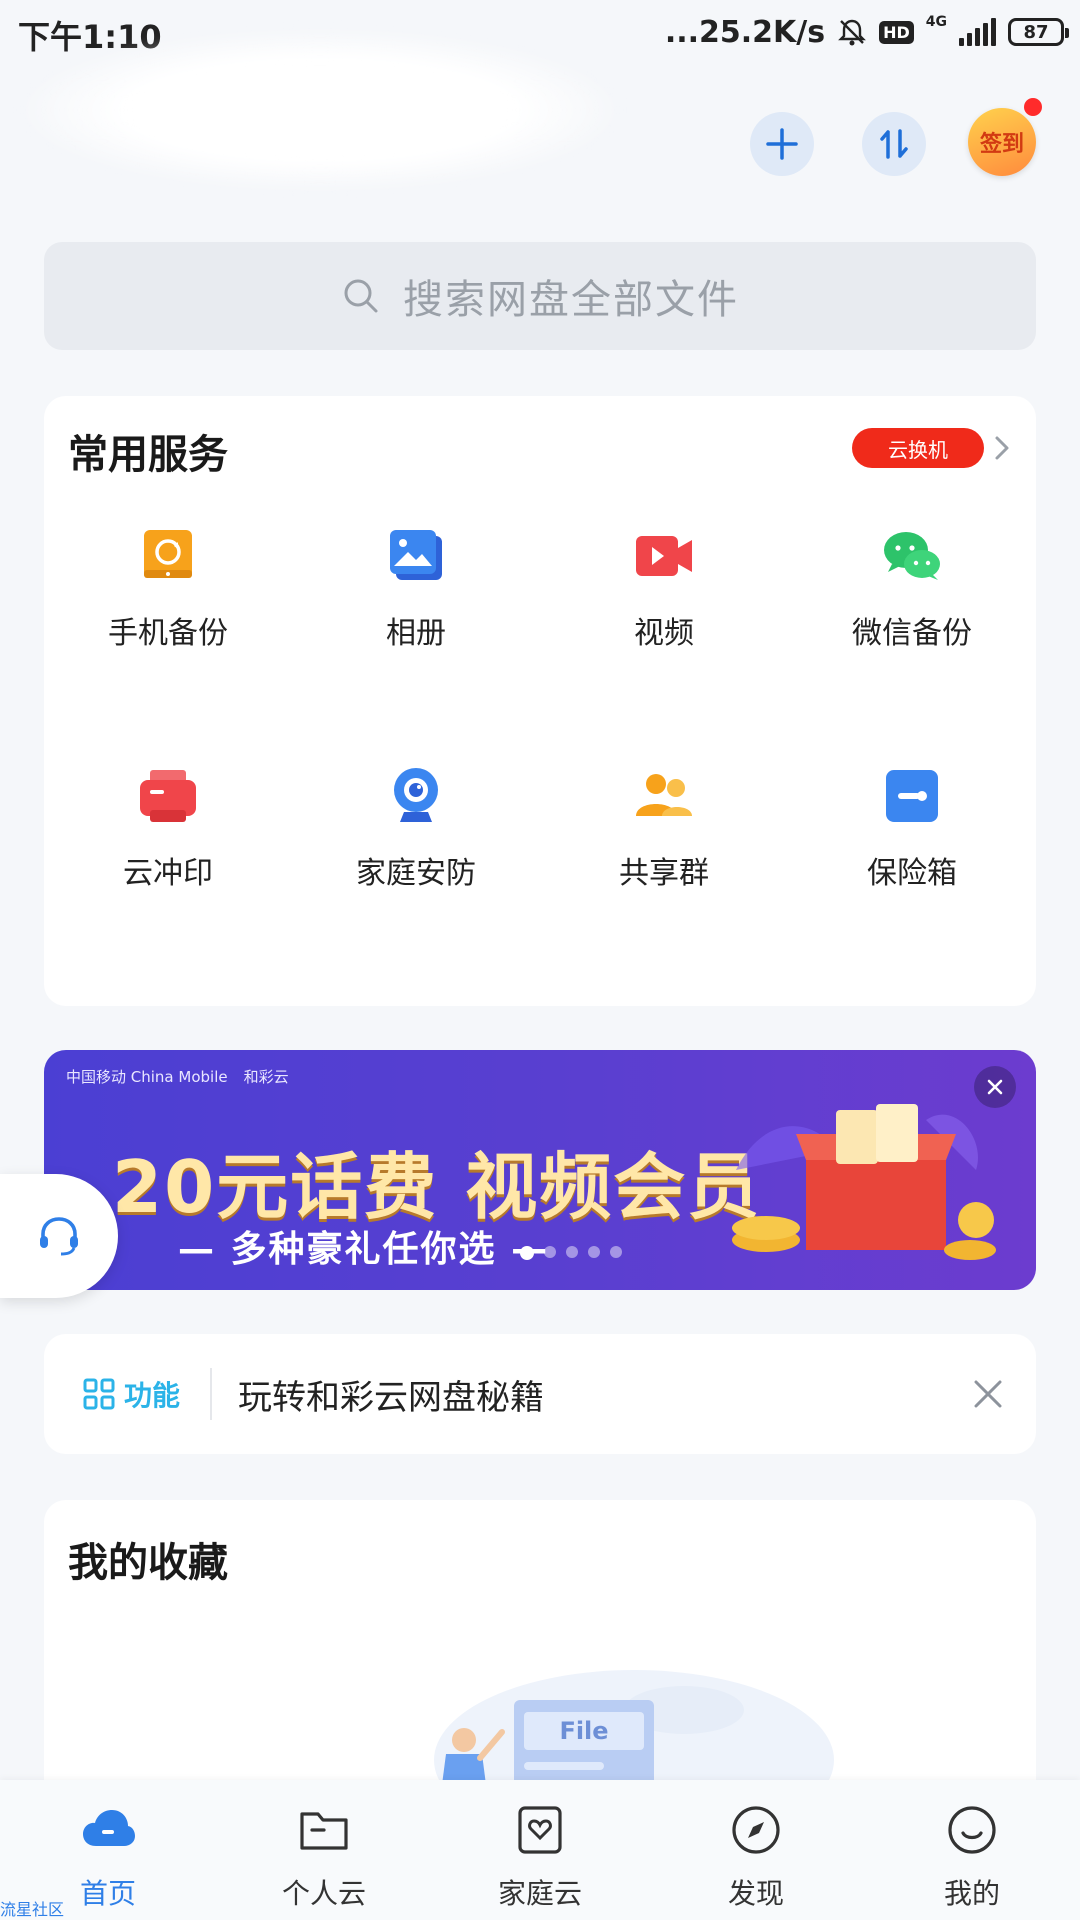 Image resolution: width=1080 pixels, height=1920 pixels. What do you see at coordinates (168, 633) in the screenshot?
I see `service-label: 手机备份` at bounding box center [168, 633].